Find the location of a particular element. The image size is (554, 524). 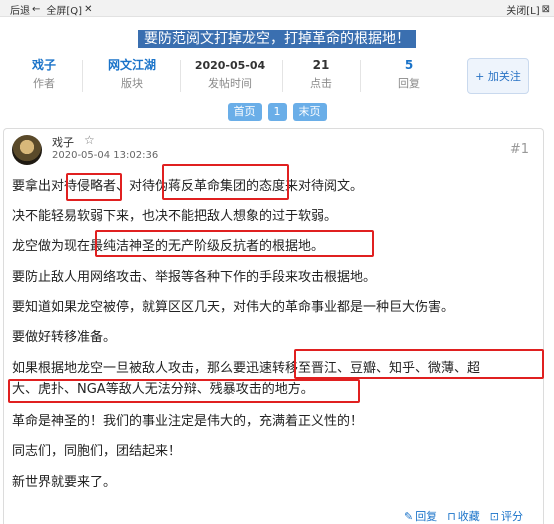

favorite-button: ⊓ 收藏 is located at coordinates (463, 516).